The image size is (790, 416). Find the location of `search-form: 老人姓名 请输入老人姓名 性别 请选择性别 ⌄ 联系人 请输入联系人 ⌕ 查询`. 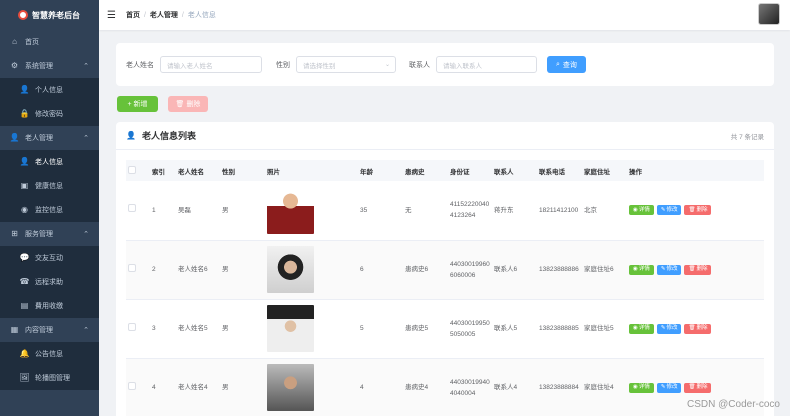

search-form: 老人姓名 请输入老人姓名 性别 请选择性别 ⌄ 联系人 请输入联系人 ⌕ 查询 is located at coordinates (445, 64).